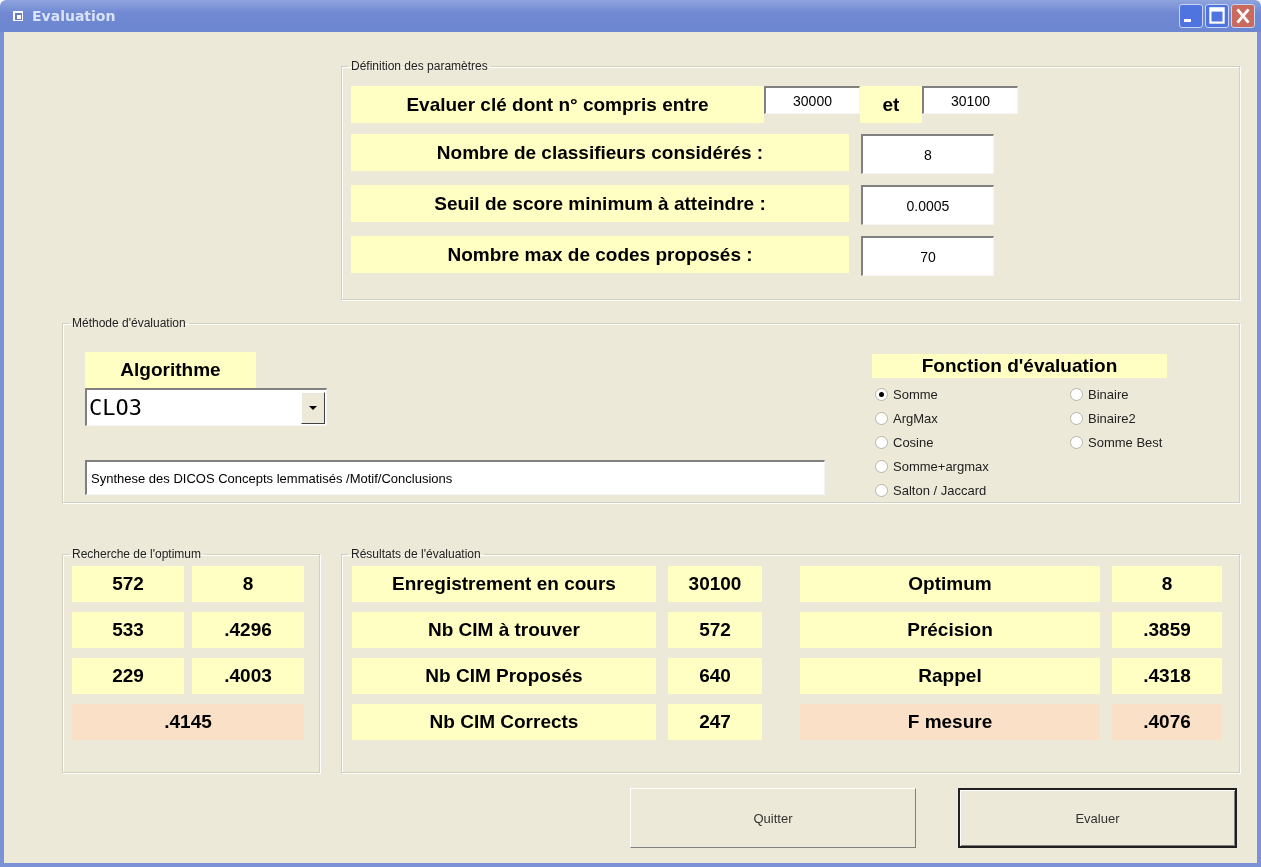 This screenshot has width=1261, height=867. I want to click on group-title: Méthode d'évaluation, so click(129, 323).